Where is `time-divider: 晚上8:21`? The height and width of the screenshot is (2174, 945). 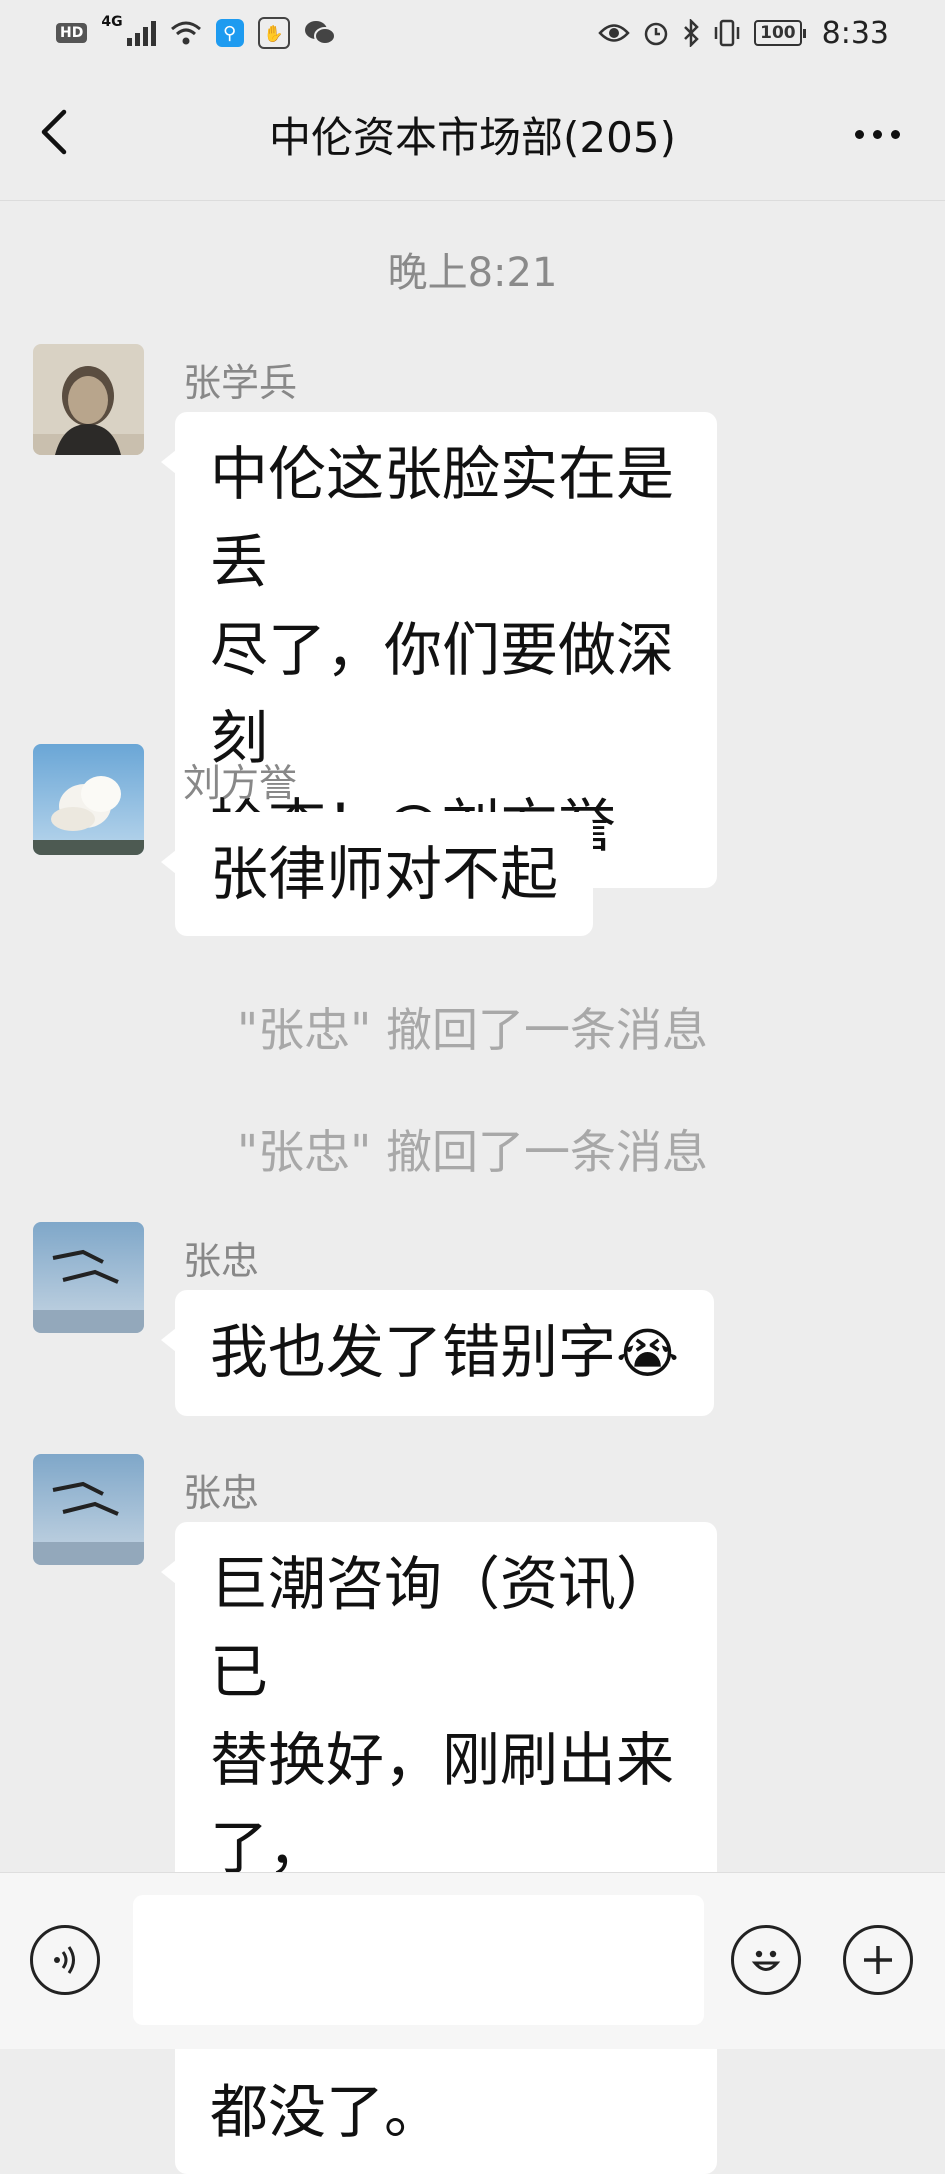 time-divider: 晚上8:21 is located at coordinates (472, 273).